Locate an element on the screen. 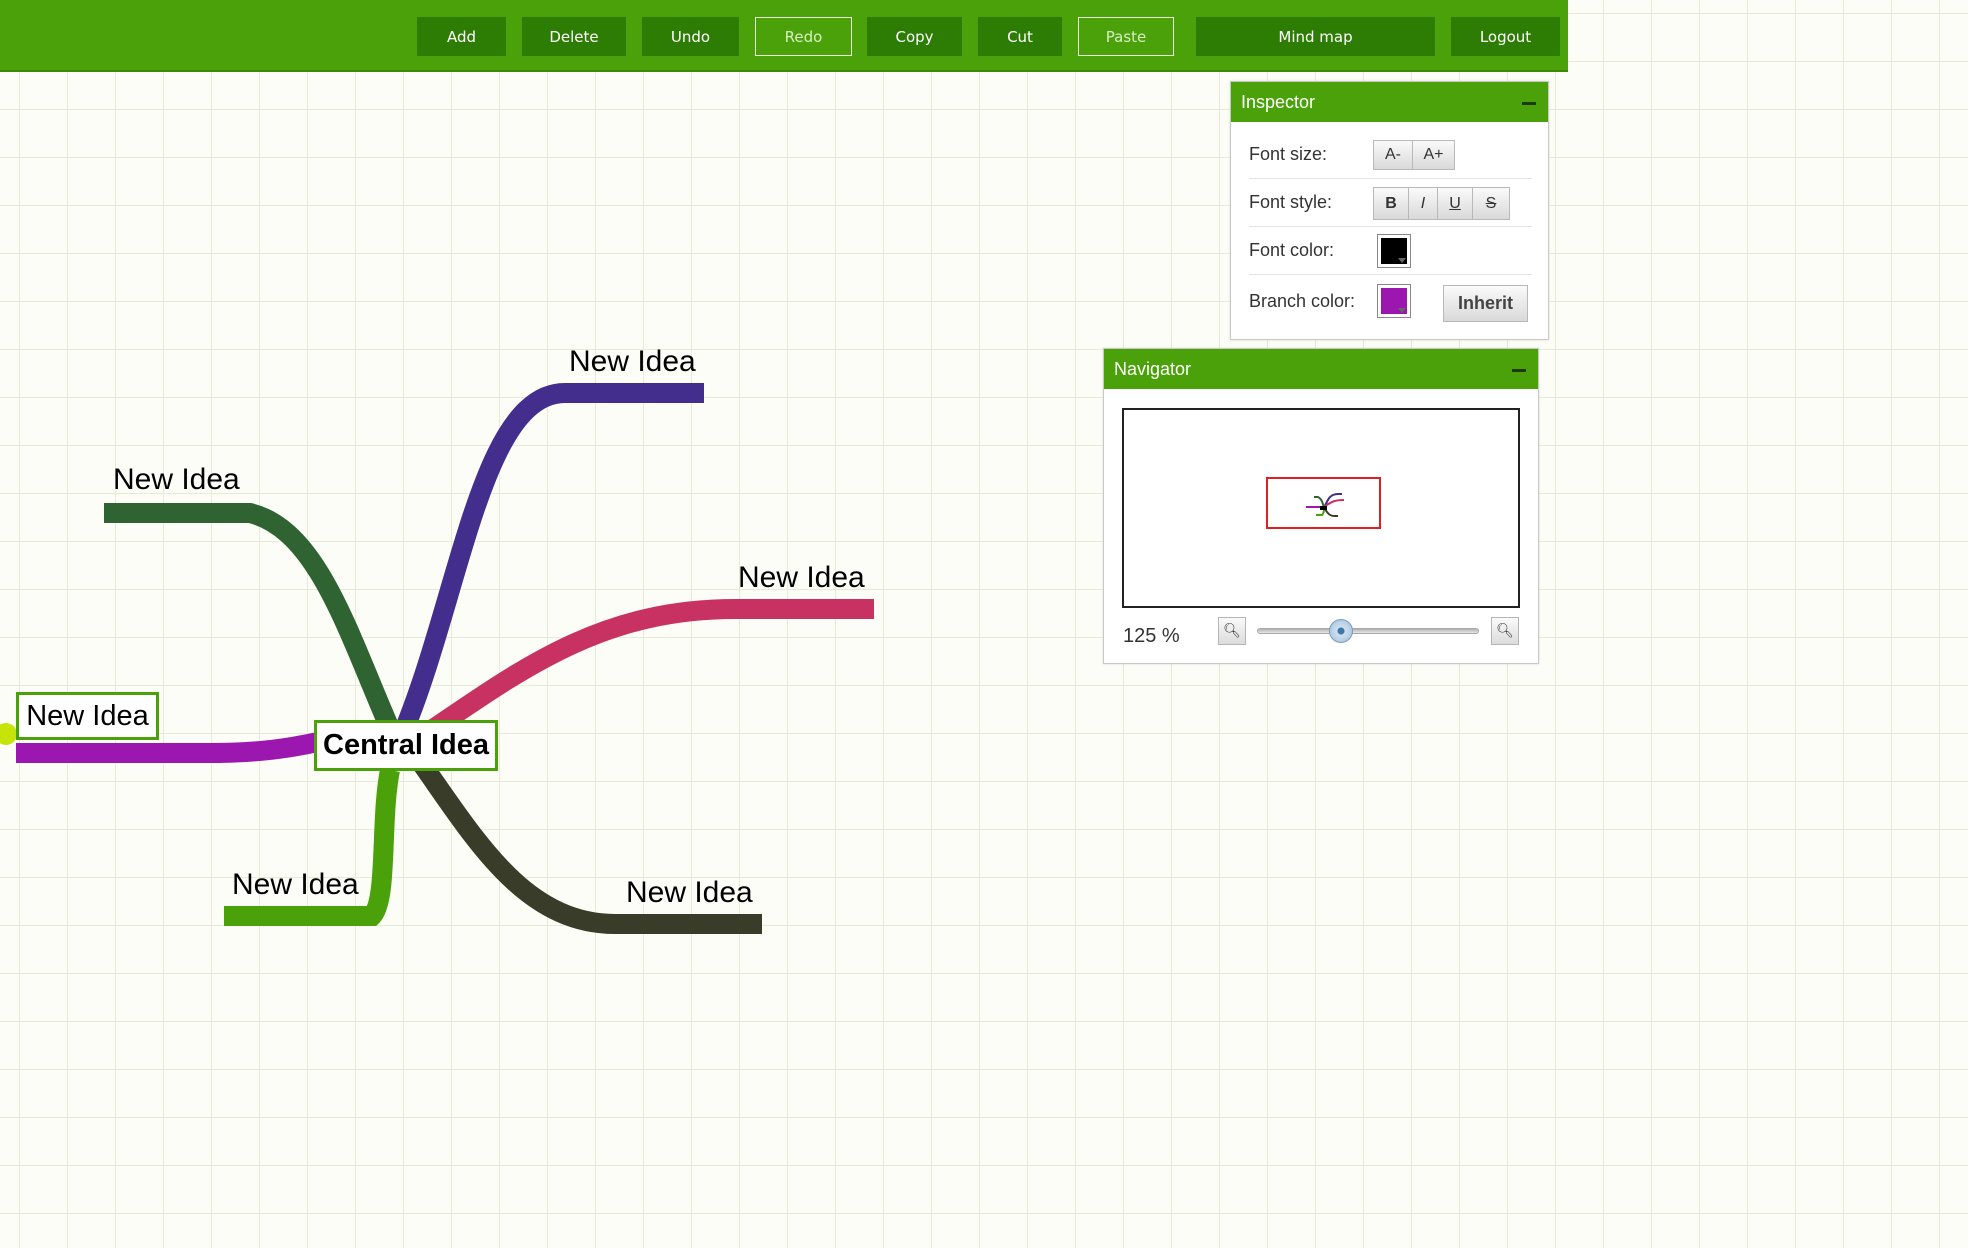  font-size-label: Font size: is located at coordinates (1288, 154).